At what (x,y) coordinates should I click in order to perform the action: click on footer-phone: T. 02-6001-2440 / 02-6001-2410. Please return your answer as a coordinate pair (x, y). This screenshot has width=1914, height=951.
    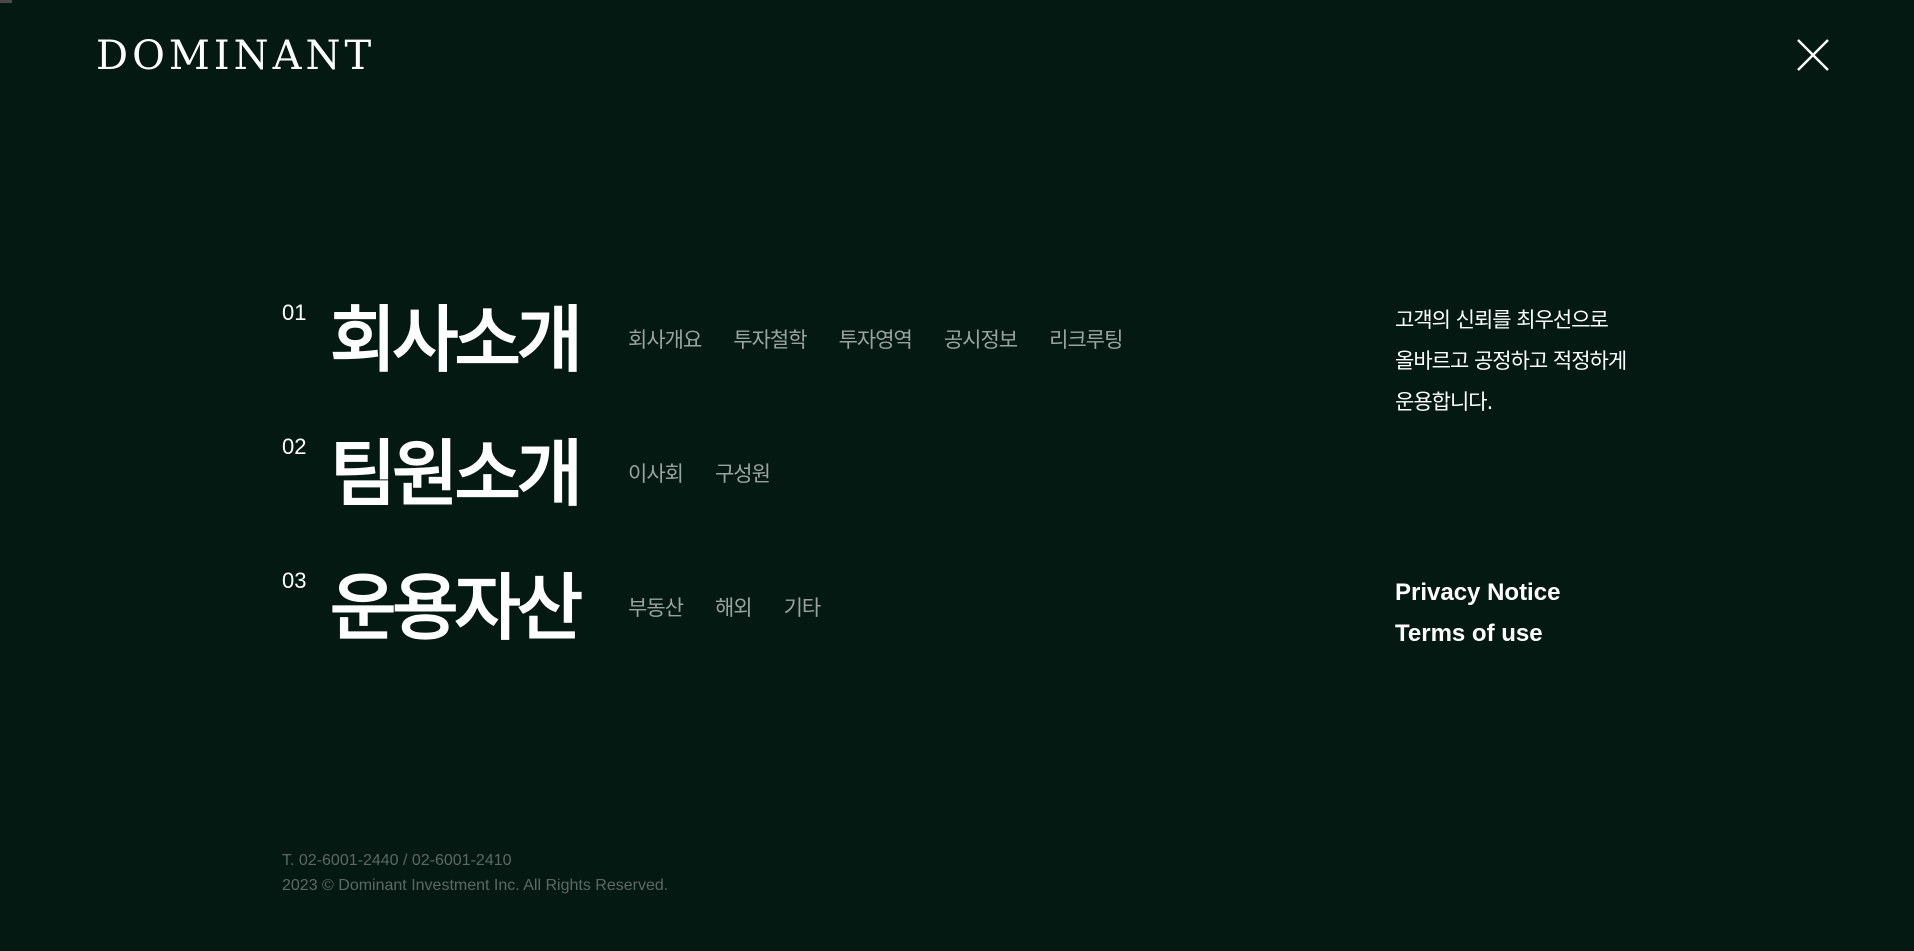
    Looking at the image, I should click on (397, 860).